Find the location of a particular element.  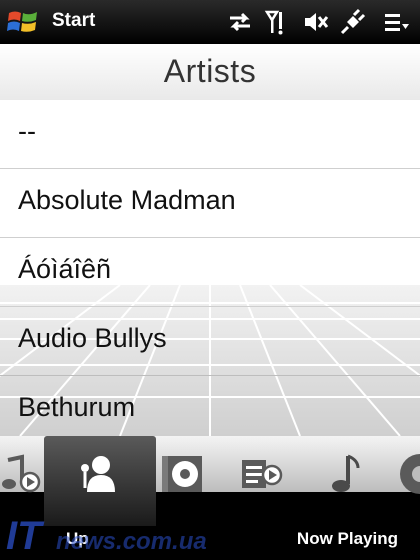

sync-arrows-icon is located at coordinates (240, 22).